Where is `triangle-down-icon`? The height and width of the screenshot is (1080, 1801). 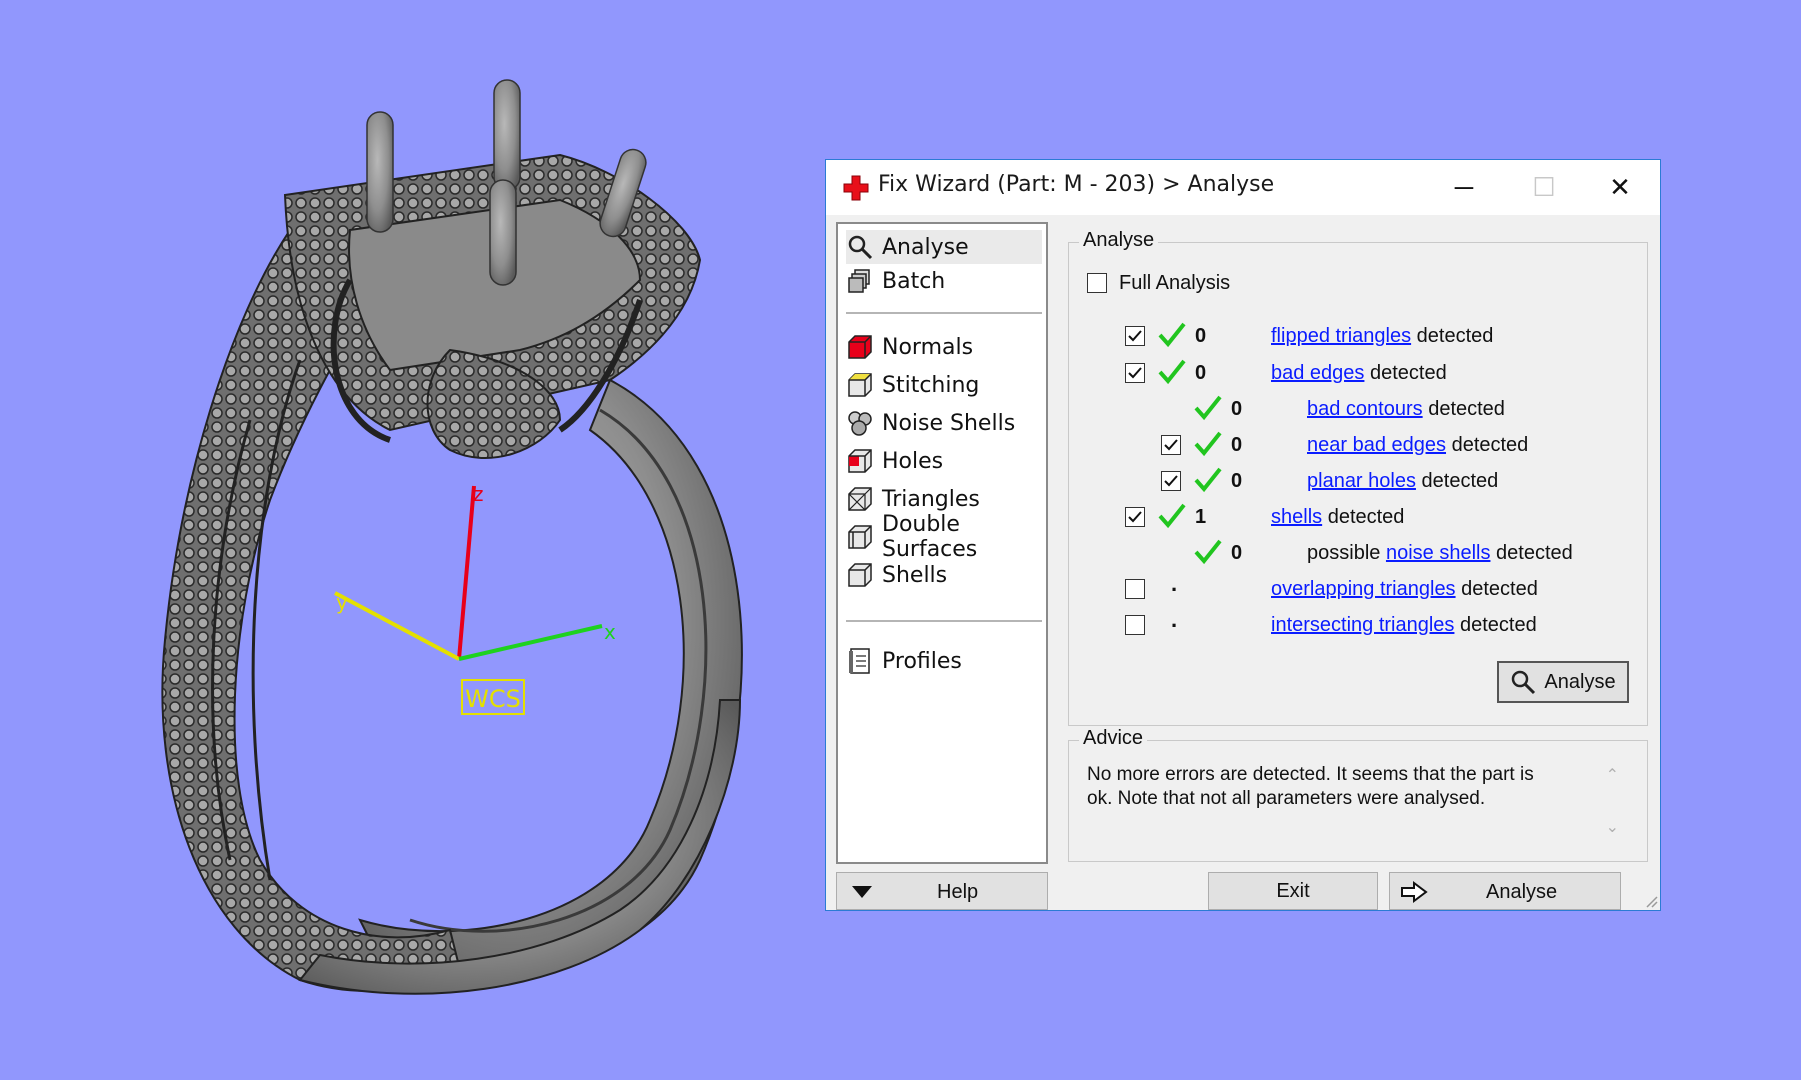
triangle-down-icon is located at coordinates (862, 892).